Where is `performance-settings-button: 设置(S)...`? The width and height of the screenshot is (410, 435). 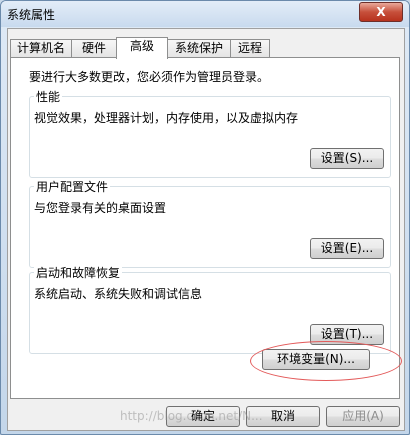
performance-settings-button: 设置(S)... is located at coordinates (347, 158).